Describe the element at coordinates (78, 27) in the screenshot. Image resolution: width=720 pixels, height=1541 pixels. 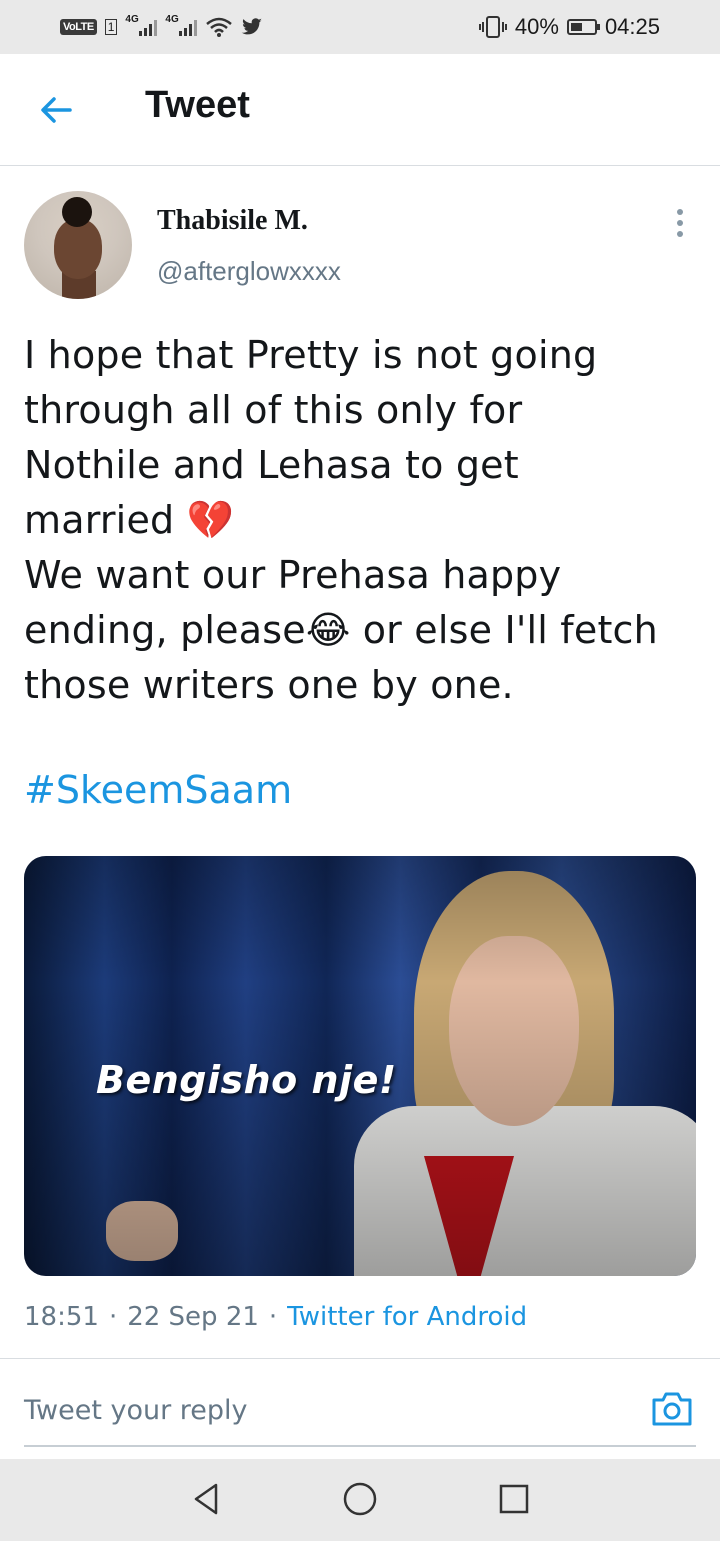
I see `volte-indicator: VoLTE` at that location.